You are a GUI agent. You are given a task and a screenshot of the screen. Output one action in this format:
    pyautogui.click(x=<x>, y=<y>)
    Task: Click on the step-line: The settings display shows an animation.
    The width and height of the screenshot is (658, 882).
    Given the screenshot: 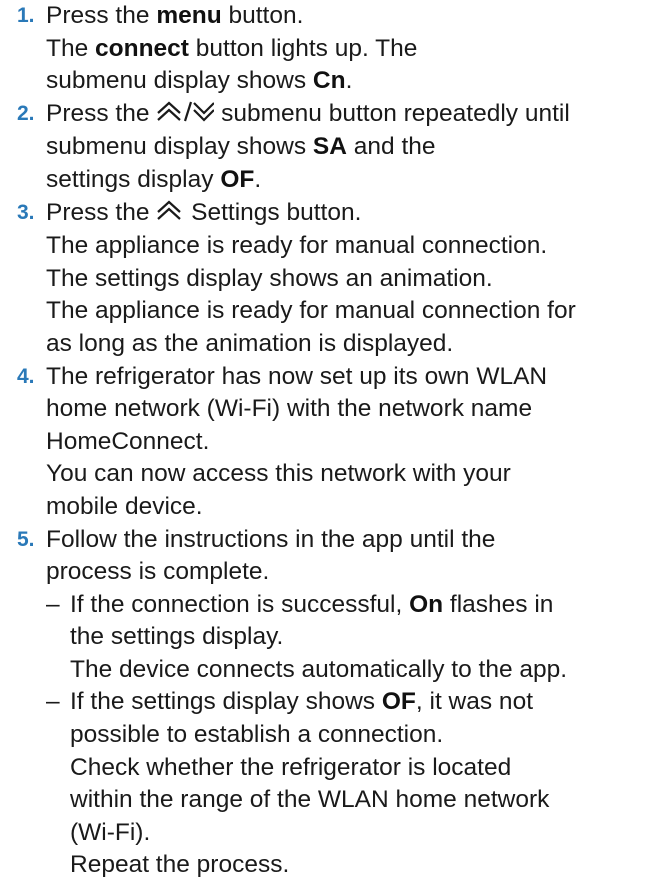 What is the action you would take?
    pyautogui.click(x=346, y=279)
    